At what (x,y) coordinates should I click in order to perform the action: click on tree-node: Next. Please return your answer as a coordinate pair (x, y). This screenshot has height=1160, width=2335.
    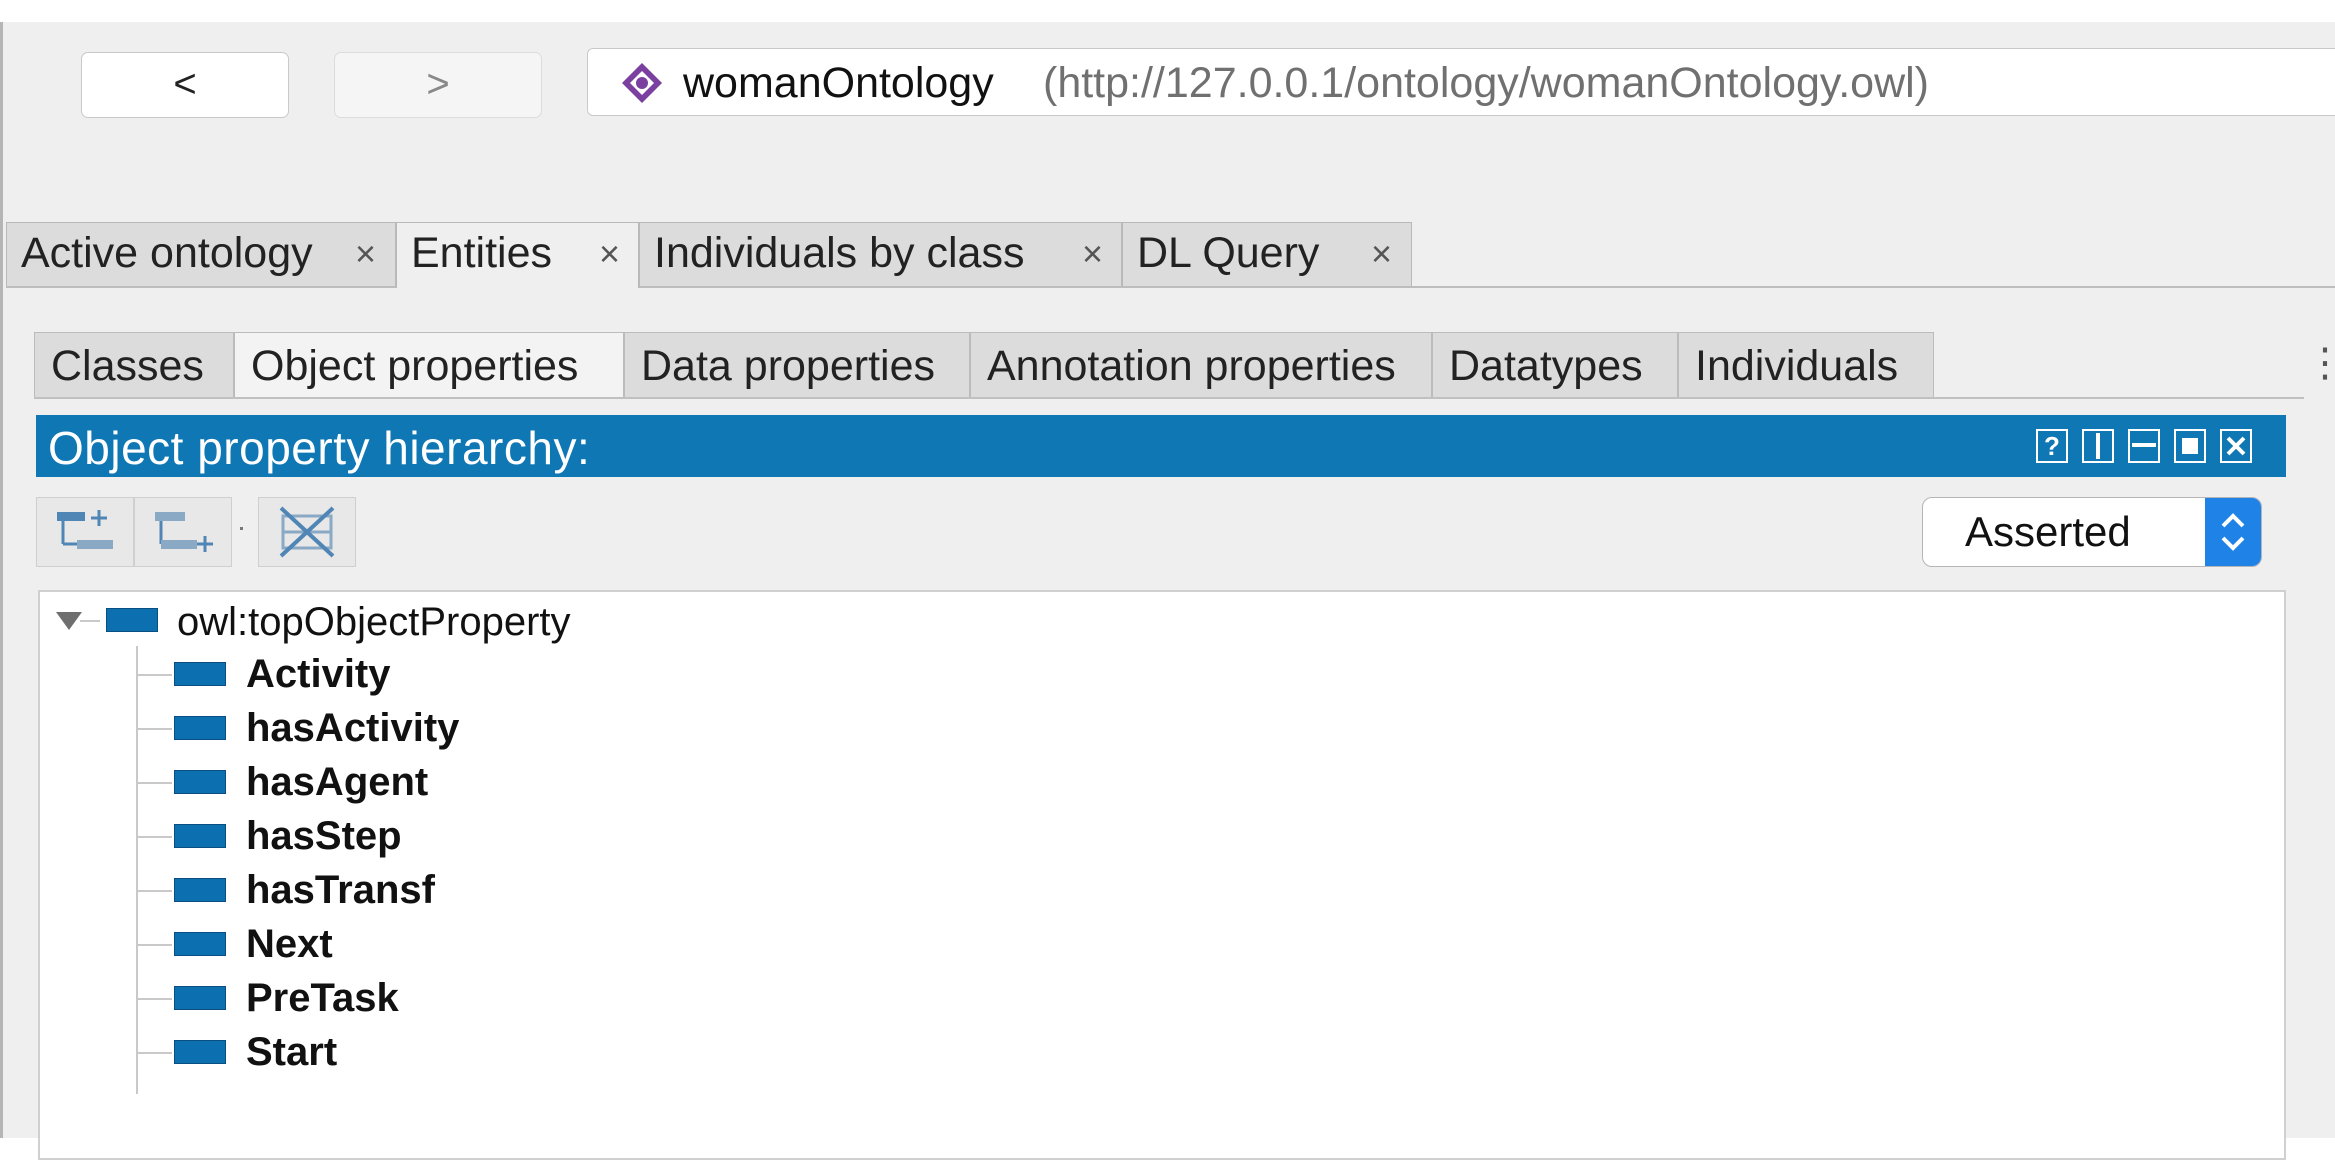
    Looking at the image, I should click on (490, 943).